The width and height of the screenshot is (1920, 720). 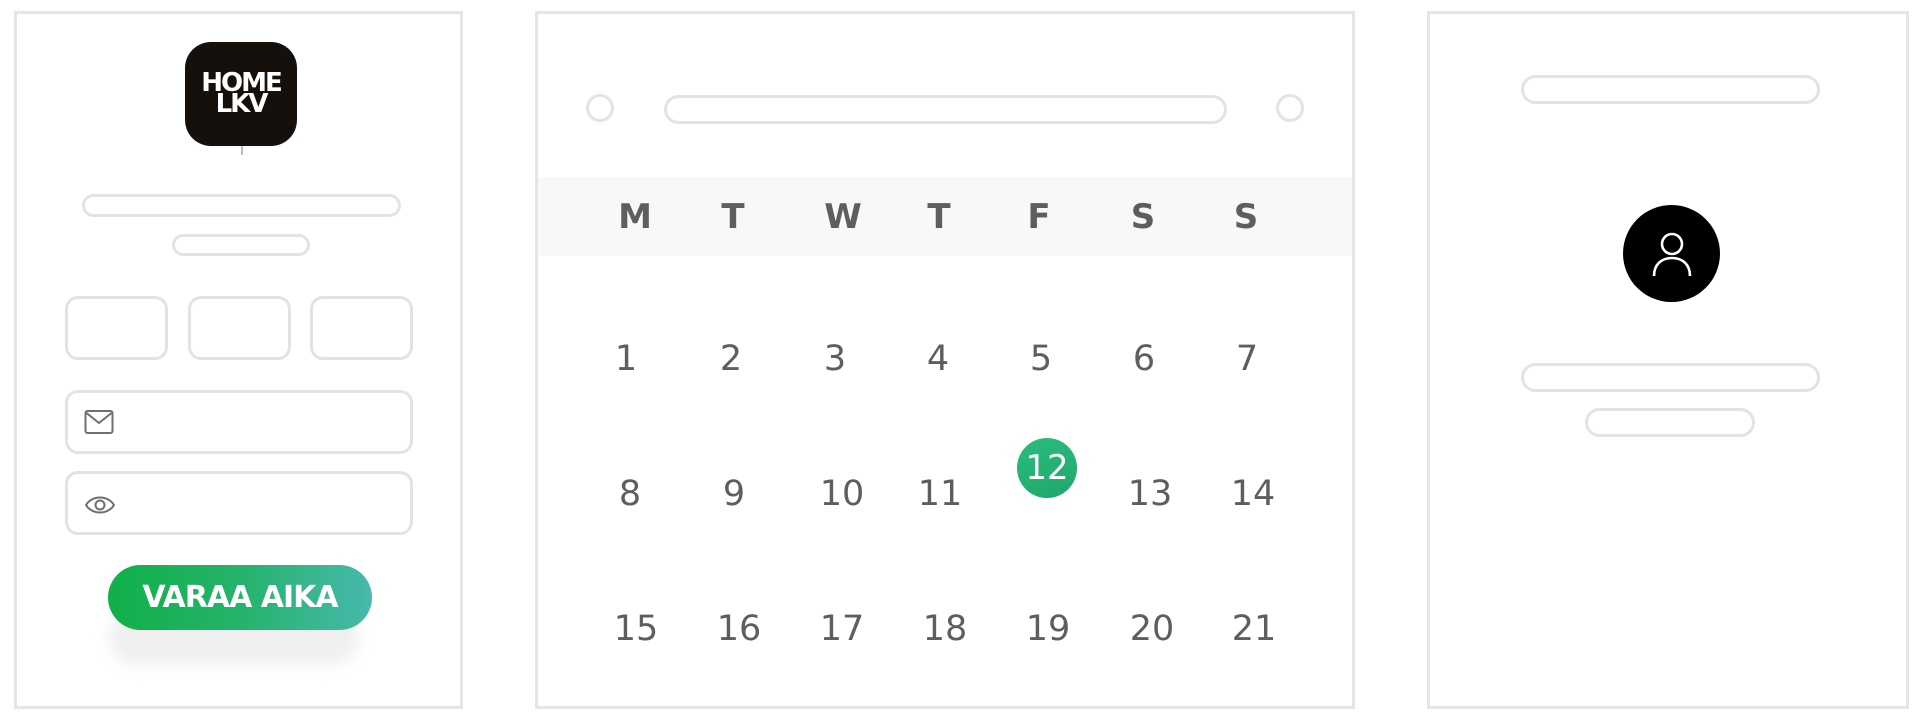 What do you see at coordinates (241, 205) in the screenshot?
I see `title-placeholder` at bounding box center [241, 205].